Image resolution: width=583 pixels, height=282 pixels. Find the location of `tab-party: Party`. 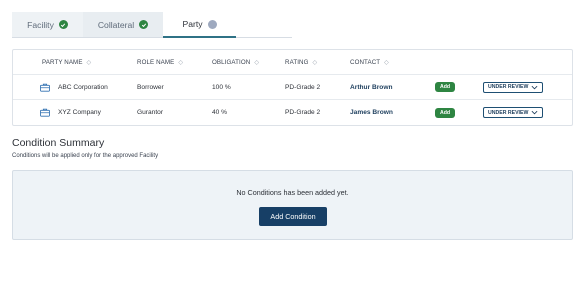

tab-party: Party is located at coordinates (199, 25).